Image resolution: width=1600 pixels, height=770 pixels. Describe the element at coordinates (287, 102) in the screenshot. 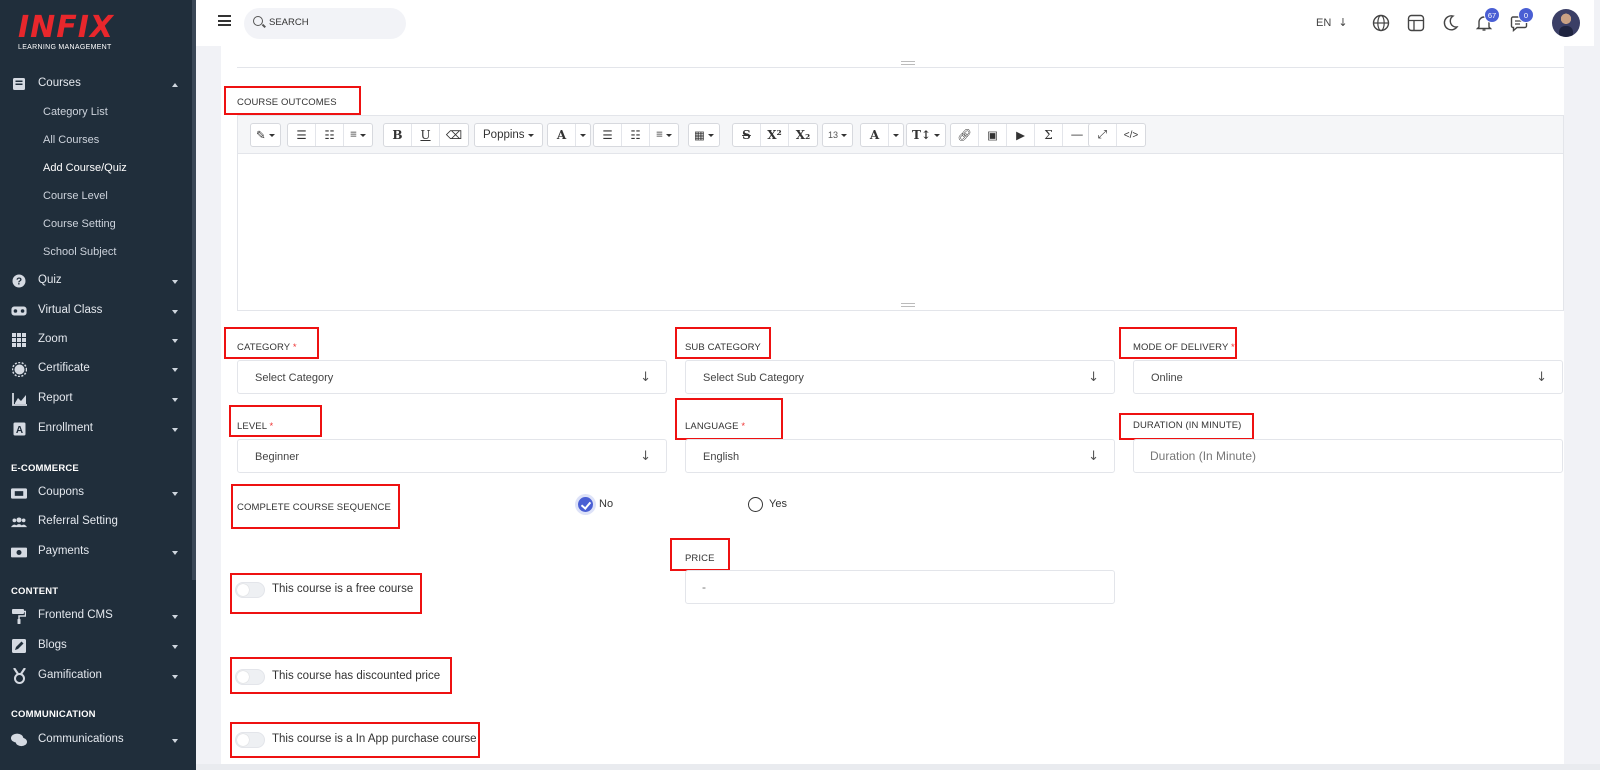

I see `course-outcomes-label: COURSE OUTCOMES` at that location.